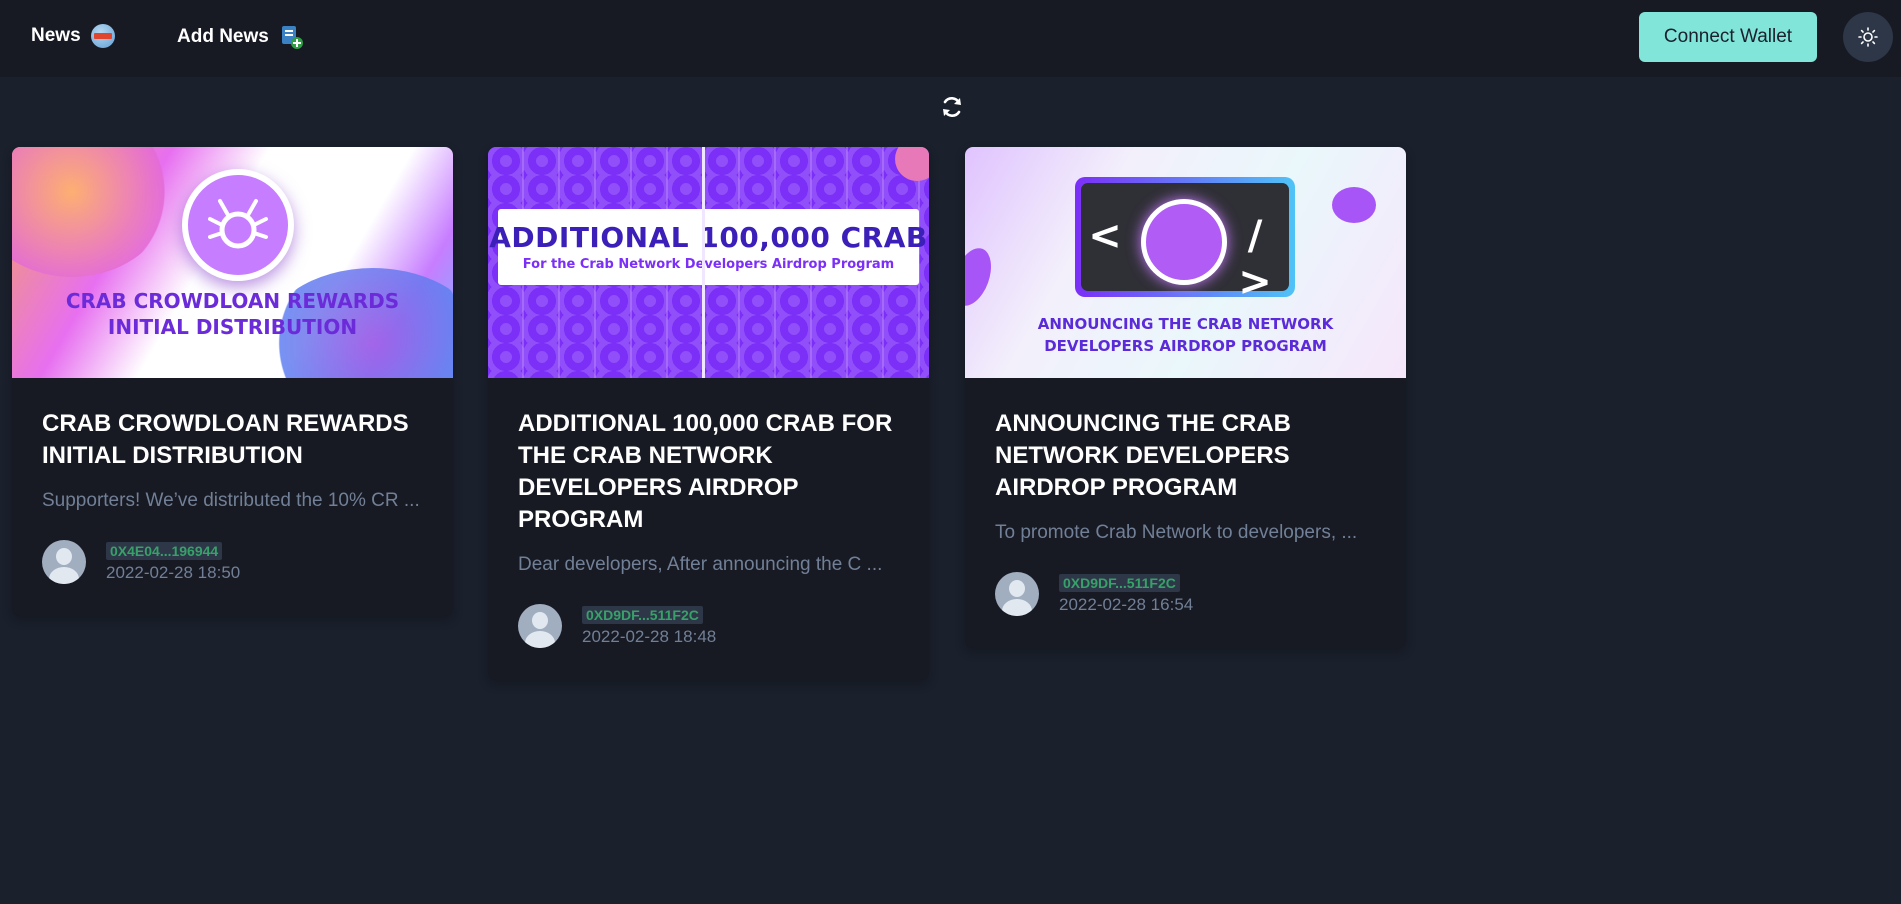  What do you see at coordinates (1126, 604) in the screenshot?
I see `post-date: 2022-02-28 16:54` at bounding box center [1126, 604].